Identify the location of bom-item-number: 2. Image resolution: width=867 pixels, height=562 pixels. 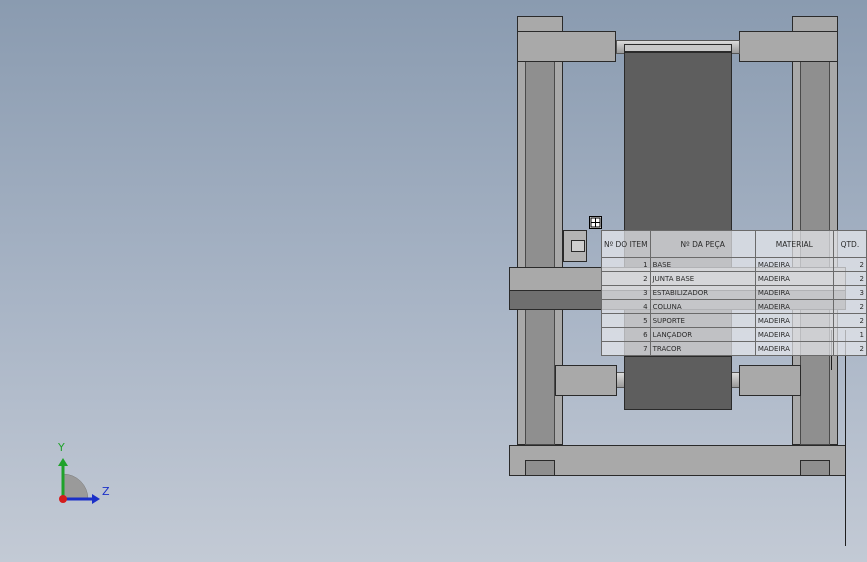
(626, 278).